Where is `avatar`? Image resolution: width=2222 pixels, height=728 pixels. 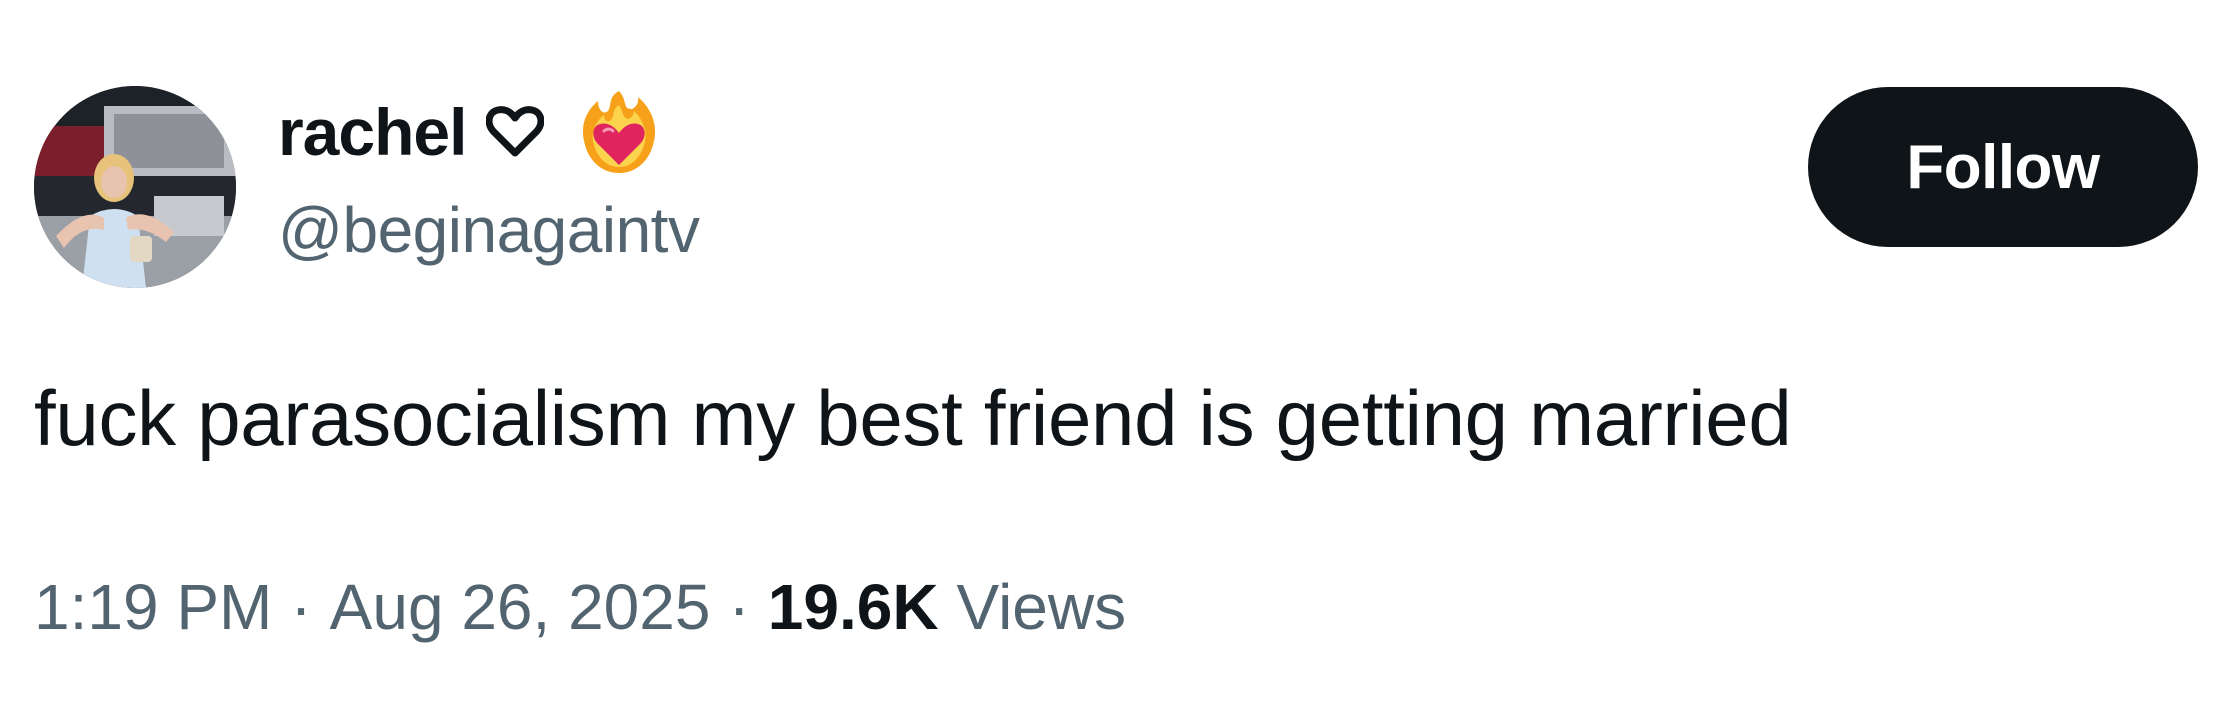 avatar is located at coordinates (135, 187).